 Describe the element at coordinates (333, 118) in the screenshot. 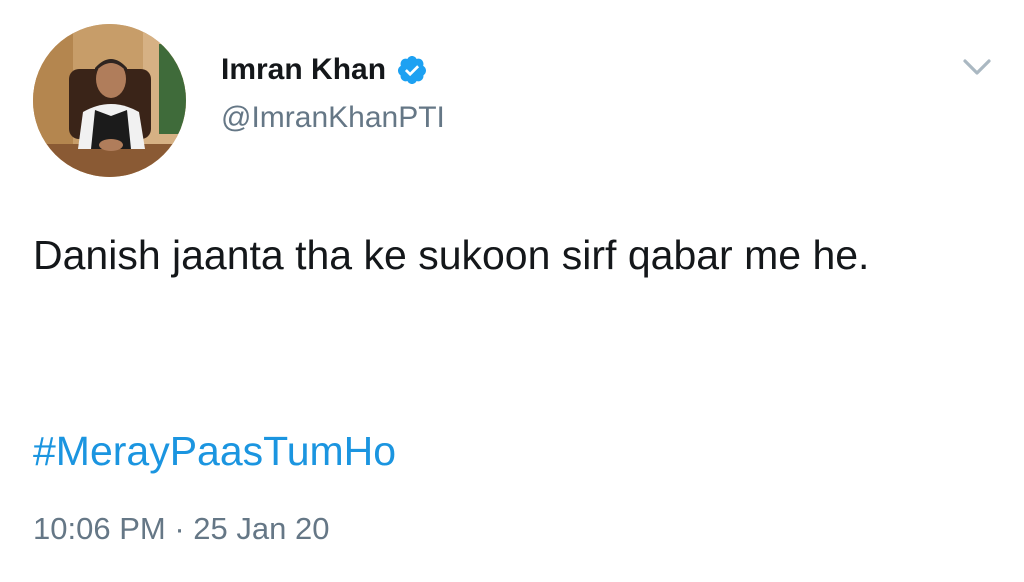

I see `author-handle: @ImranKhanPTI` at that location.